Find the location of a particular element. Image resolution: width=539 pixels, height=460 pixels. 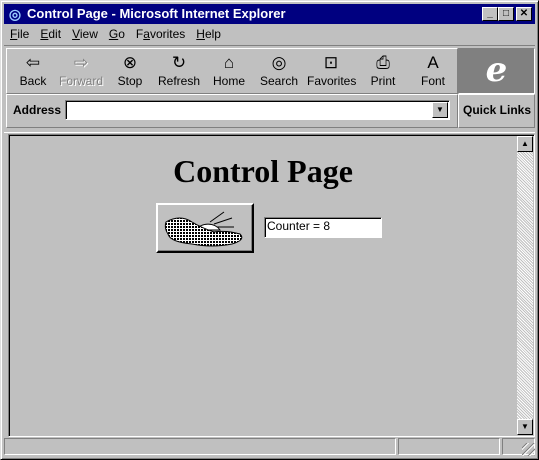

back-arrow-icon: ⇦ is located at coordinates (33, 62).